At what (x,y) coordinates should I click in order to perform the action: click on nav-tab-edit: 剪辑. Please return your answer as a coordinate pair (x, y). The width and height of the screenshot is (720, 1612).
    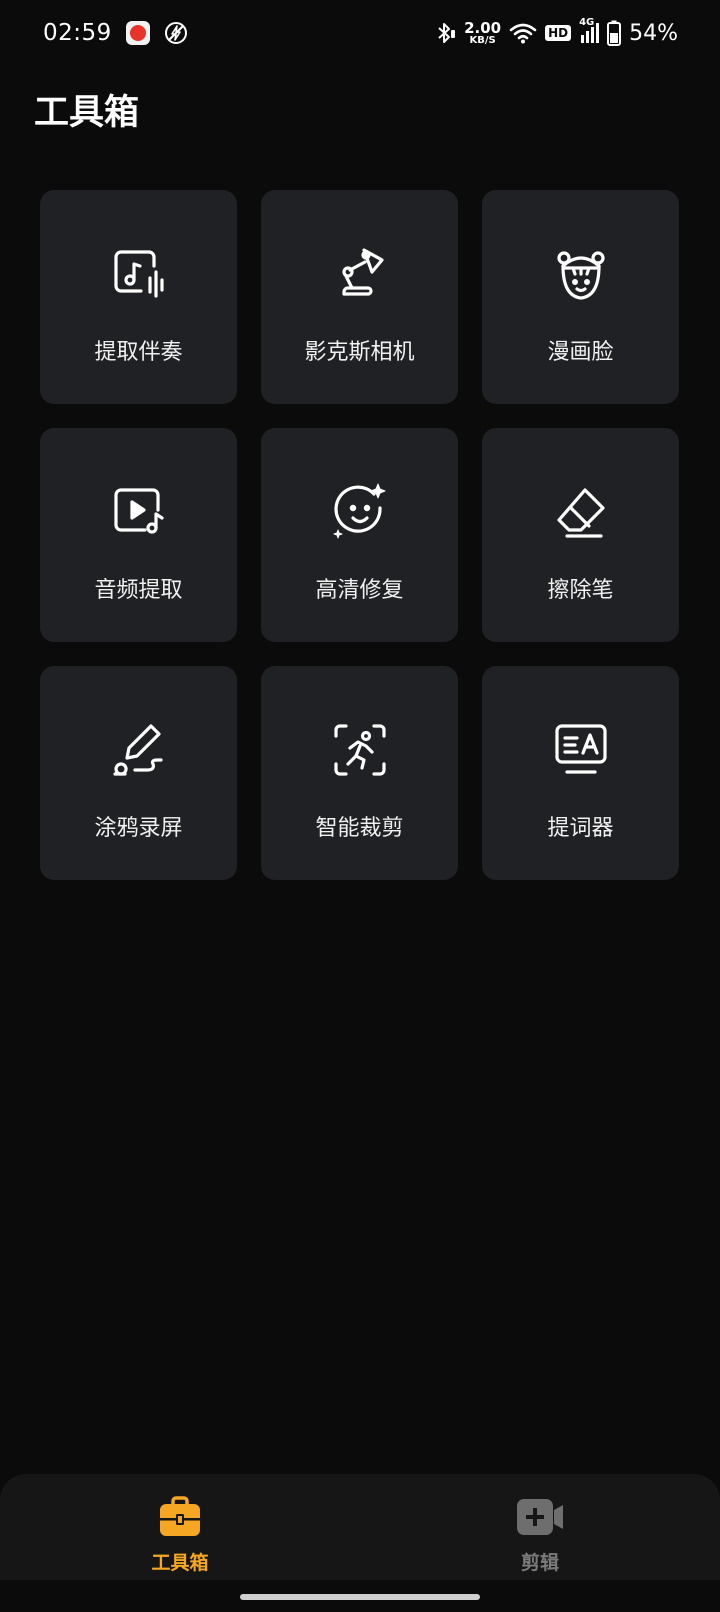
    Looking at the image, I should click on (540, 1527).